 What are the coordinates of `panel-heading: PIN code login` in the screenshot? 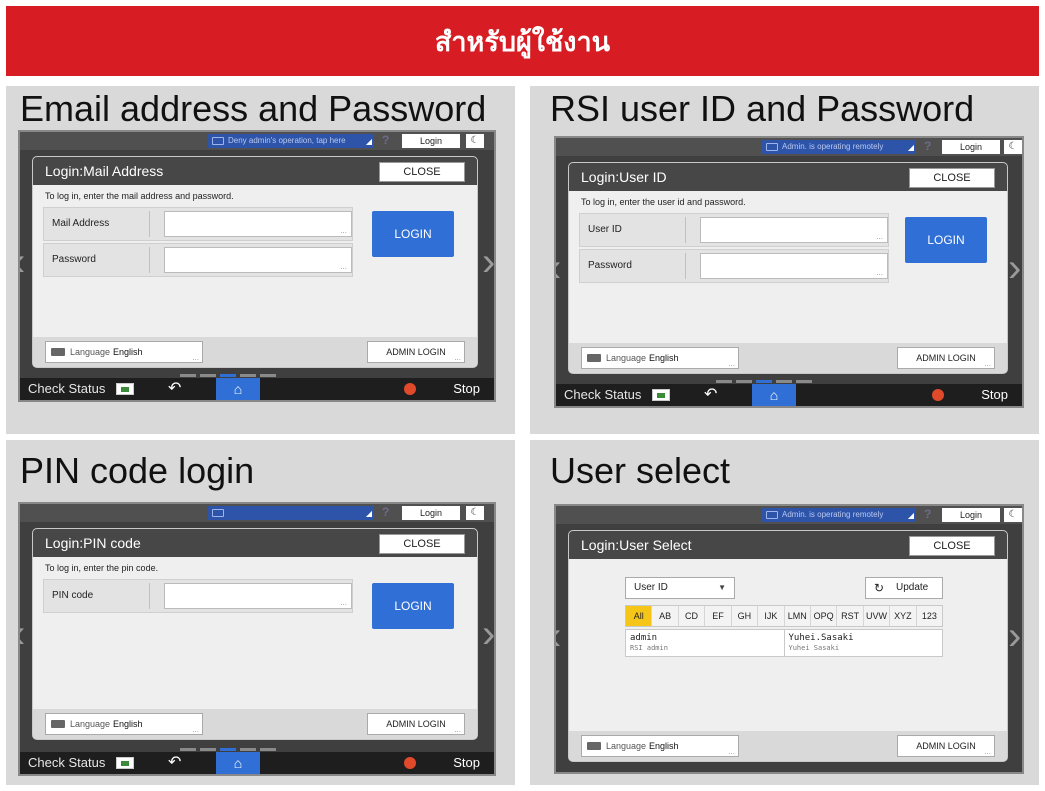 It's located at (137, 470).